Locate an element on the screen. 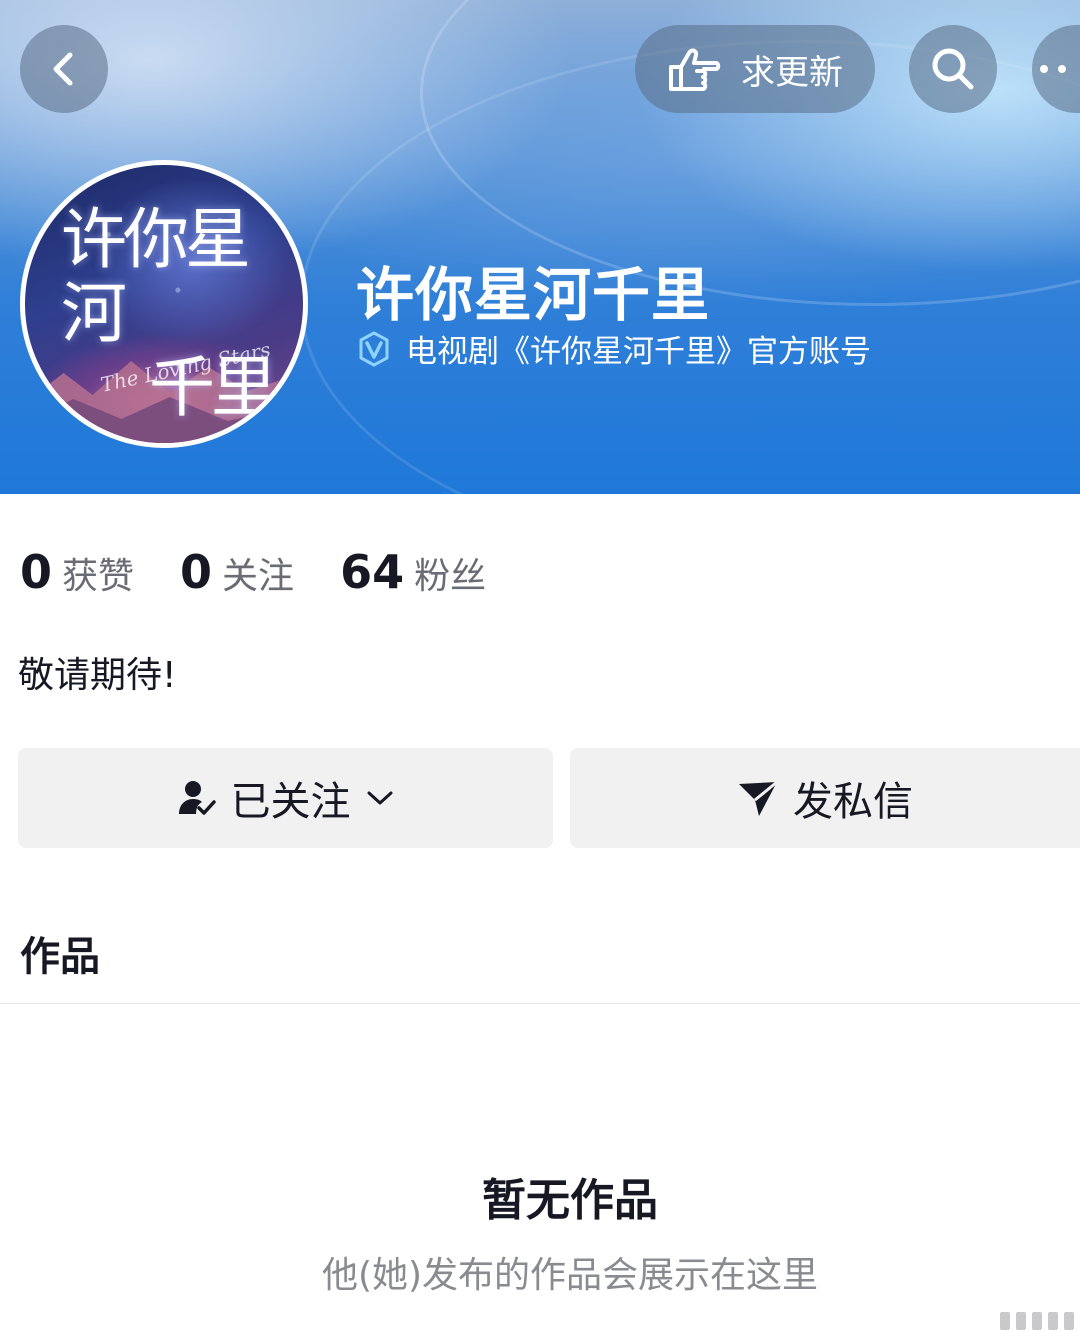 This screenshot has height=1342, width=1080. stat-following: 0 关注 is located at coordinates (237, 572).